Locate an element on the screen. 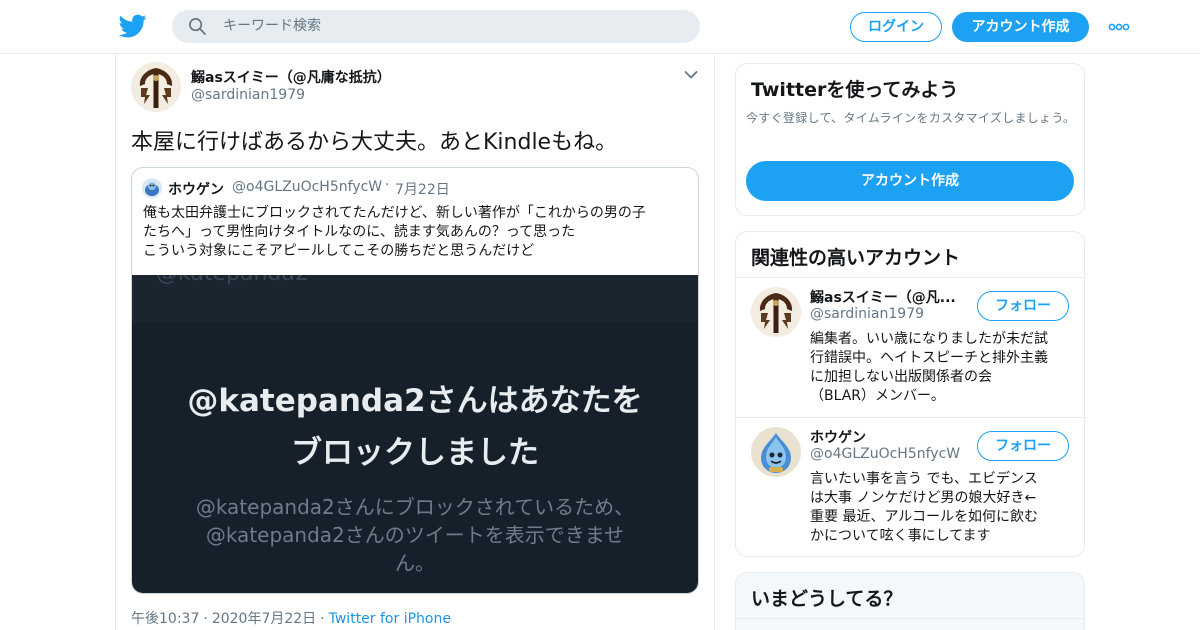 This screenshot has width=1200, height=630. image-blocked-title-line1: @katepanda2さんはあなたを is located at coordinates (415, 401).